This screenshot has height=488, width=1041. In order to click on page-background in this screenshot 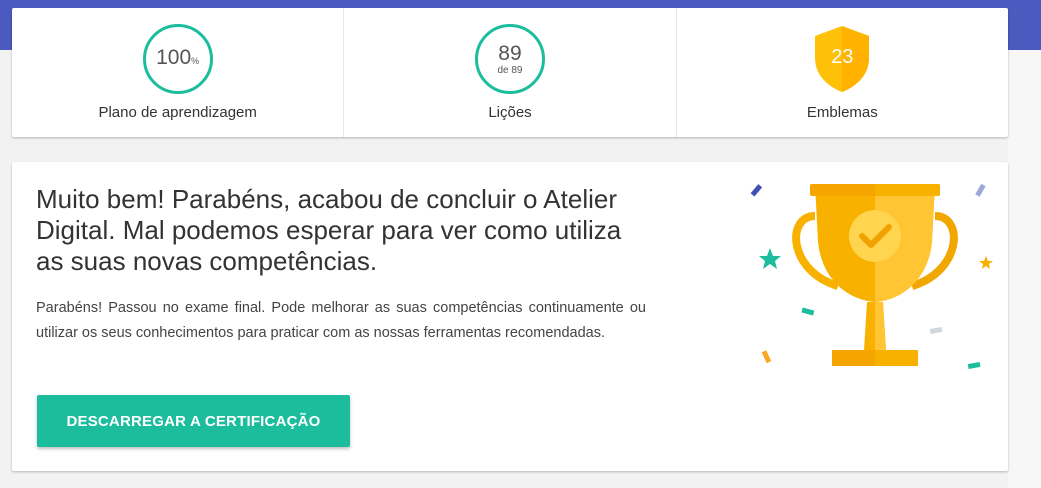, I will do `click(1024, 269)`.